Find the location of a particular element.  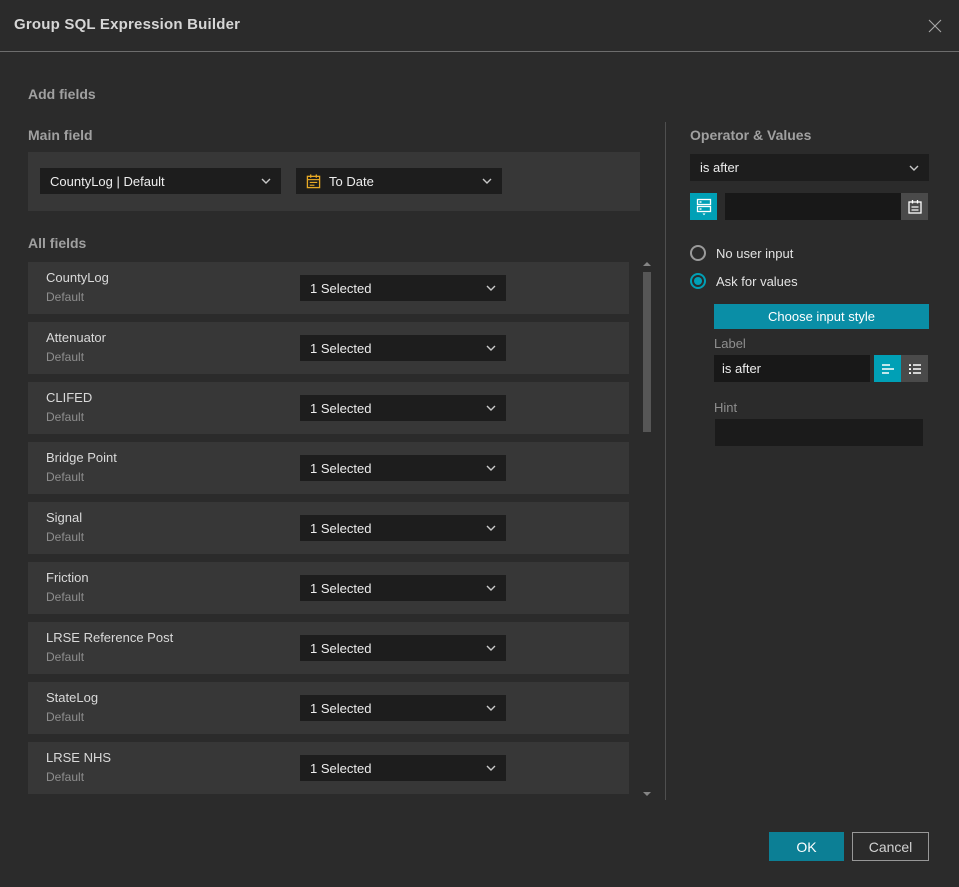

field-name: LRSE Reference Post is located at coordinates (110, 637).